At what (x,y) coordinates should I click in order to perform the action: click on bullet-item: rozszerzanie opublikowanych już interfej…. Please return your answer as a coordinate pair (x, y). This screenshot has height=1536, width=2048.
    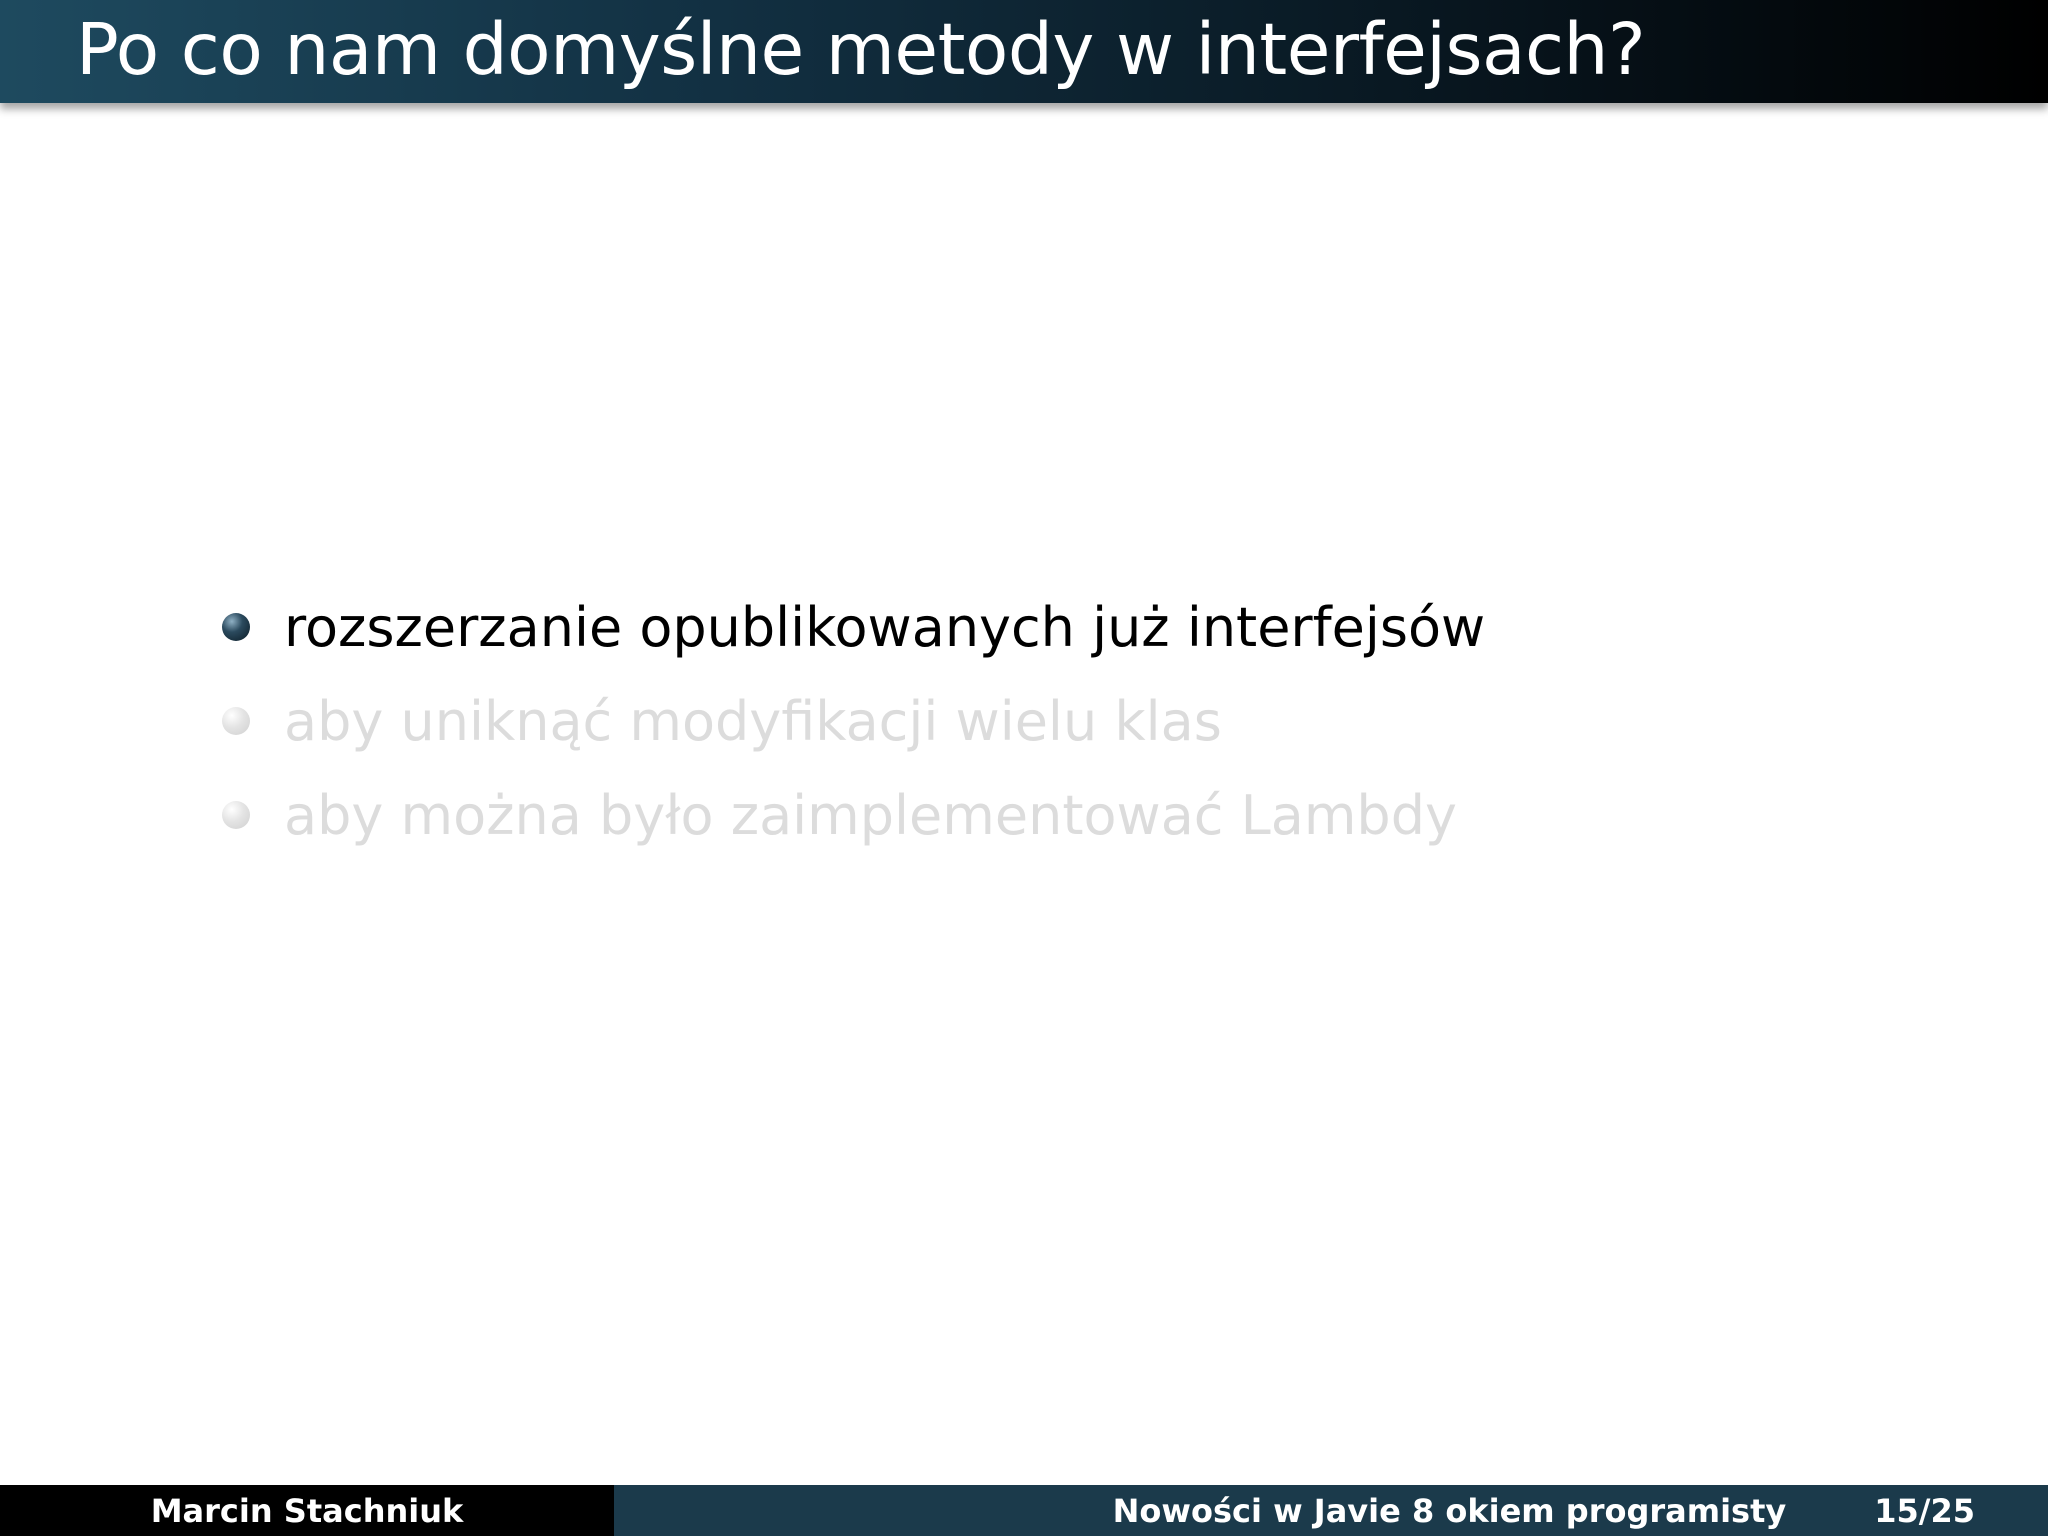
    Looking at the image, I should click on (853, 627).